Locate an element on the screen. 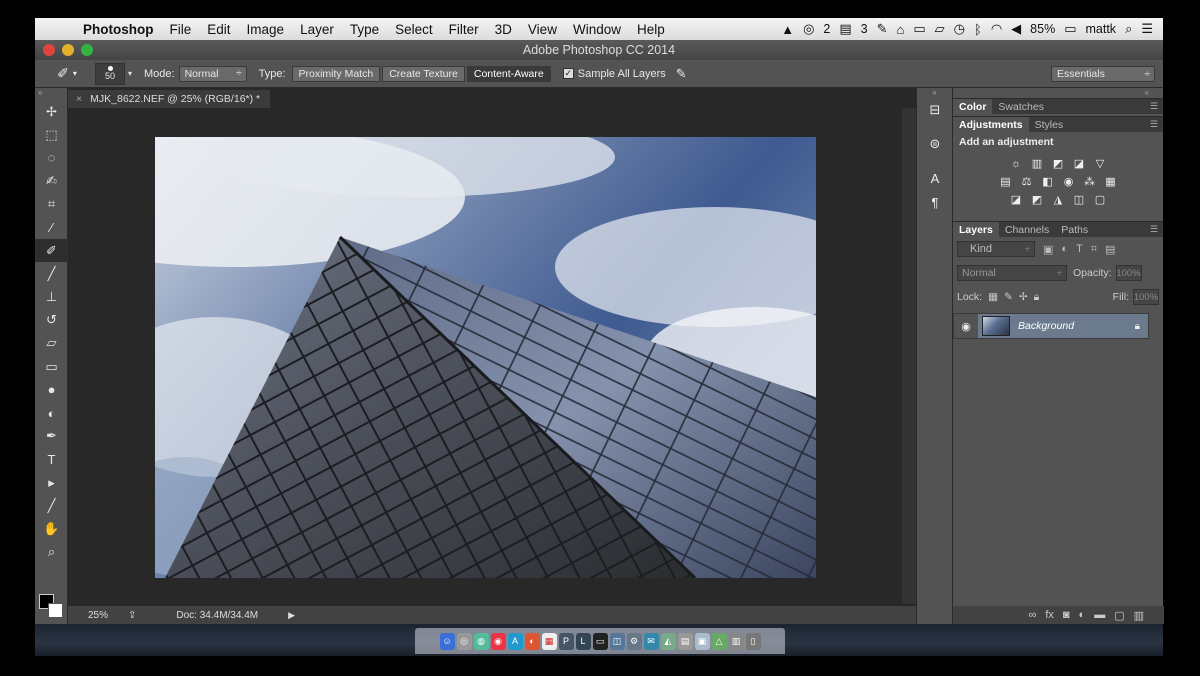 The height and width of the screenshot is (676, 1200). safari-dock-icon: ◍ is located at coordinates (481, 641).